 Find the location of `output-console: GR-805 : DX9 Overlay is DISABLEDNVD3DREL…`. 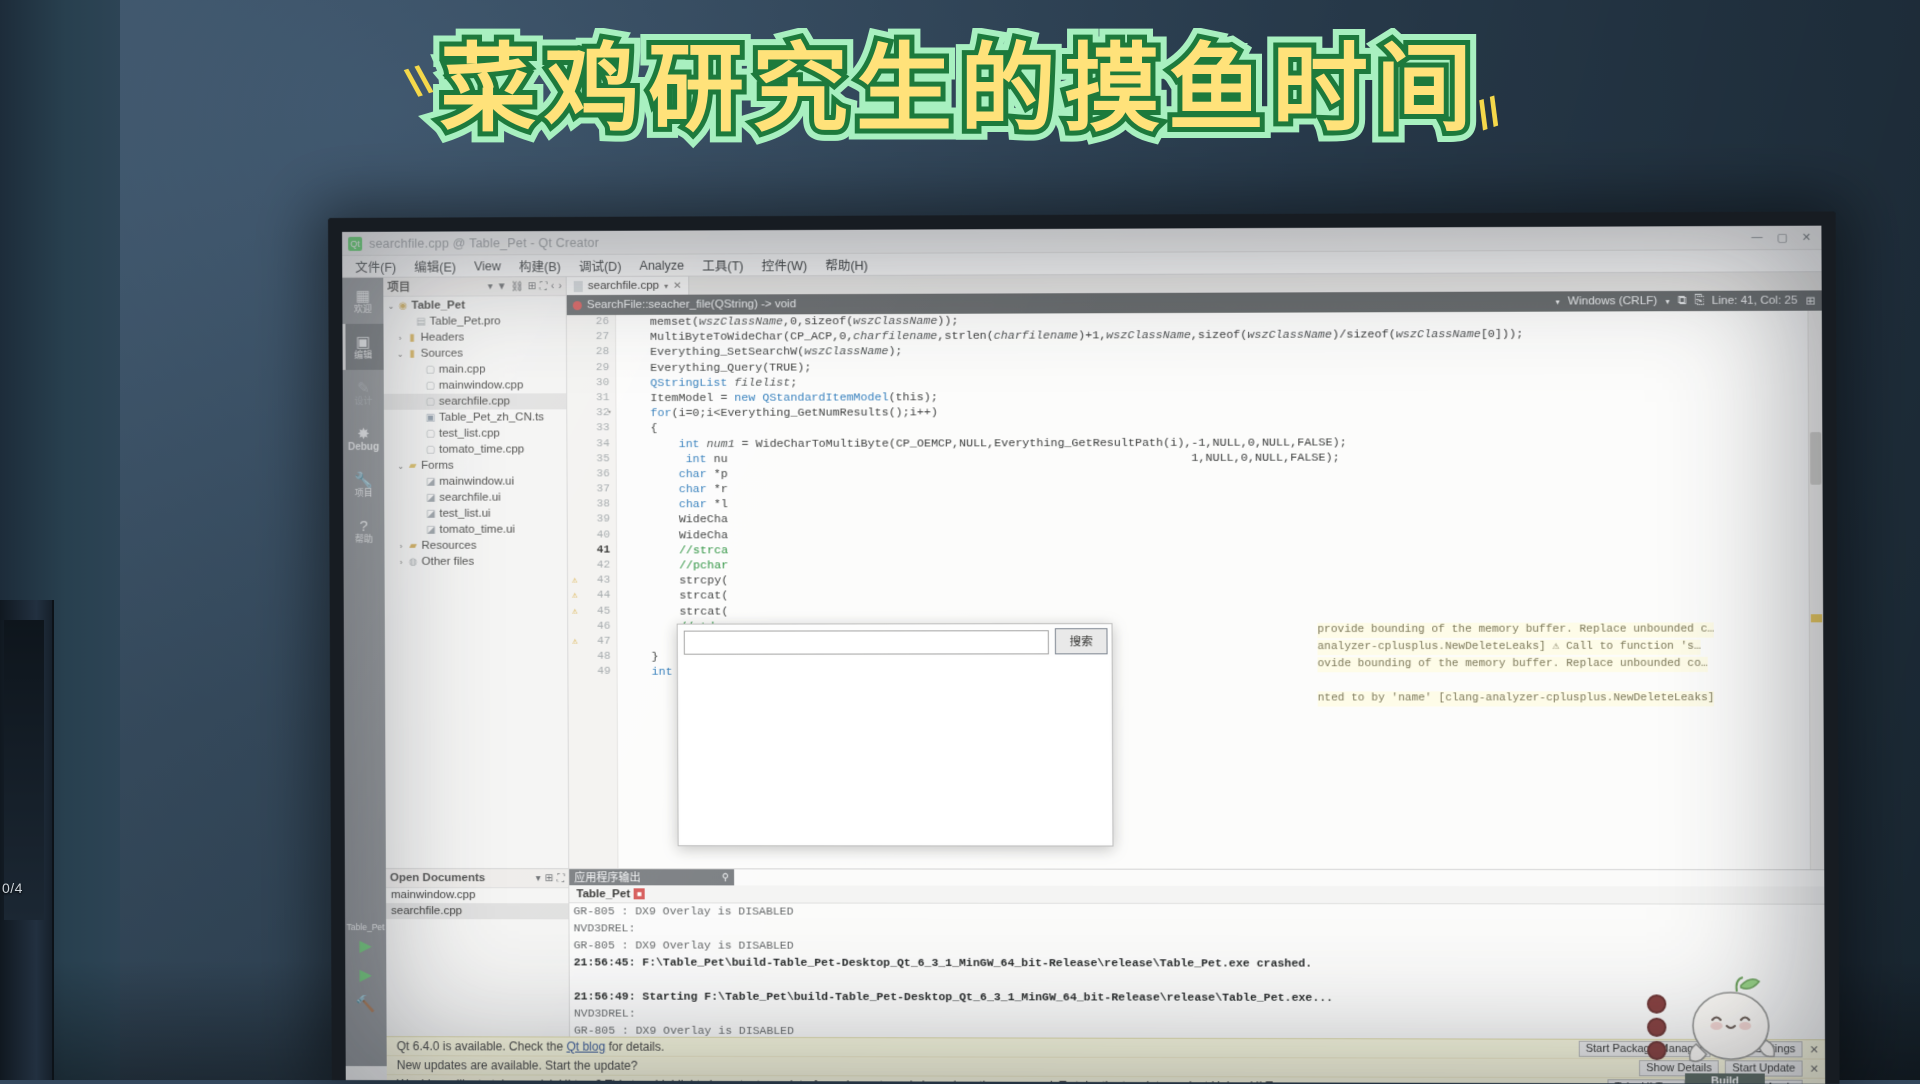

output-console: GR-805 : DX9 Overlay is DISABLEDNVD3DREL… is located at coordinates (1197, 971).